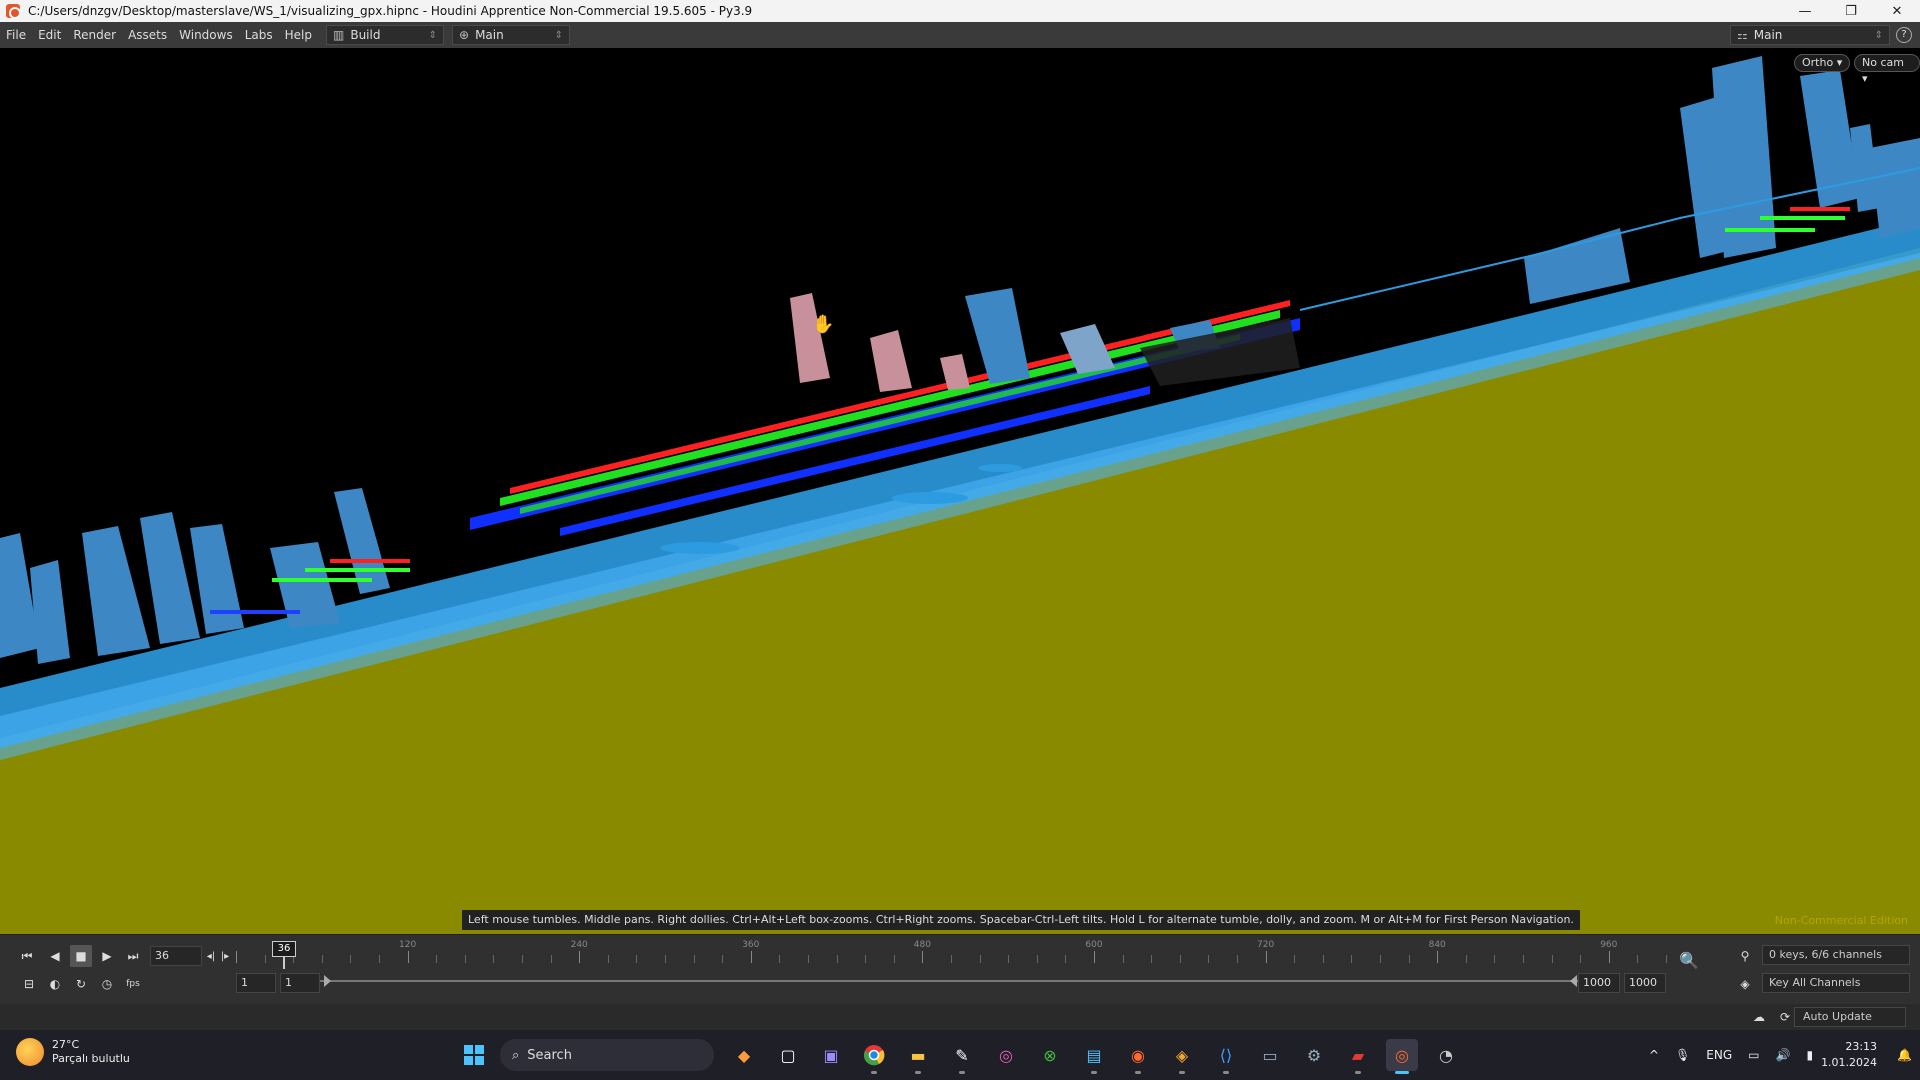 This screenshot has width=1920, height=1080. Describe the element at coordinates (1682, 1055) in the screenshot. I see `microphone-icon: 🎙` at that location.